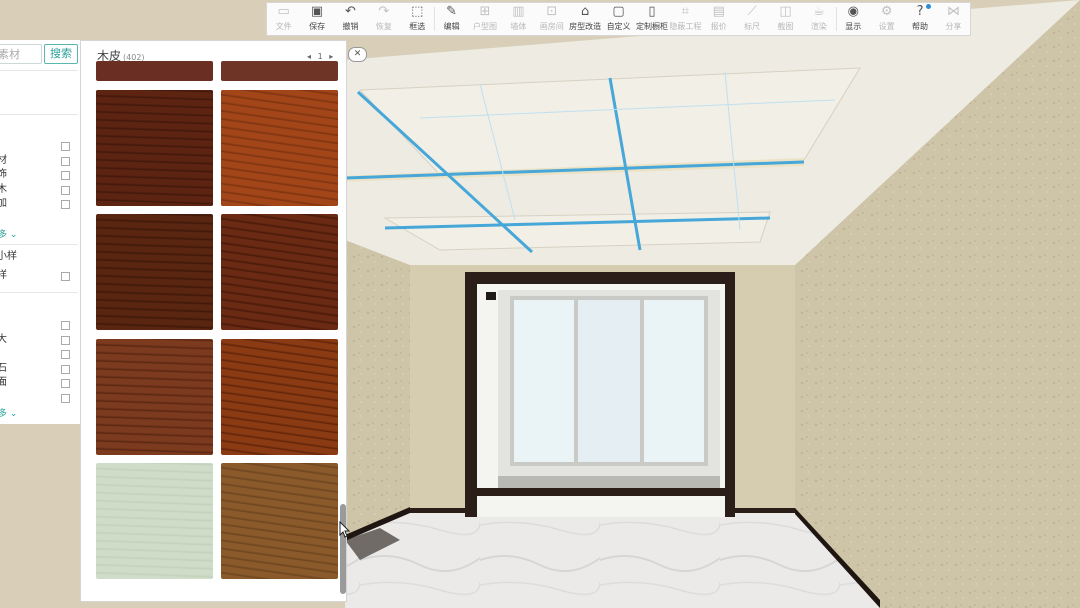 This screenshot has width=1080, height=608. What do you see at coordinates (343, 549) in the screenshot?
I see `scrollbar-thumb` at bounding box center [343, 549].